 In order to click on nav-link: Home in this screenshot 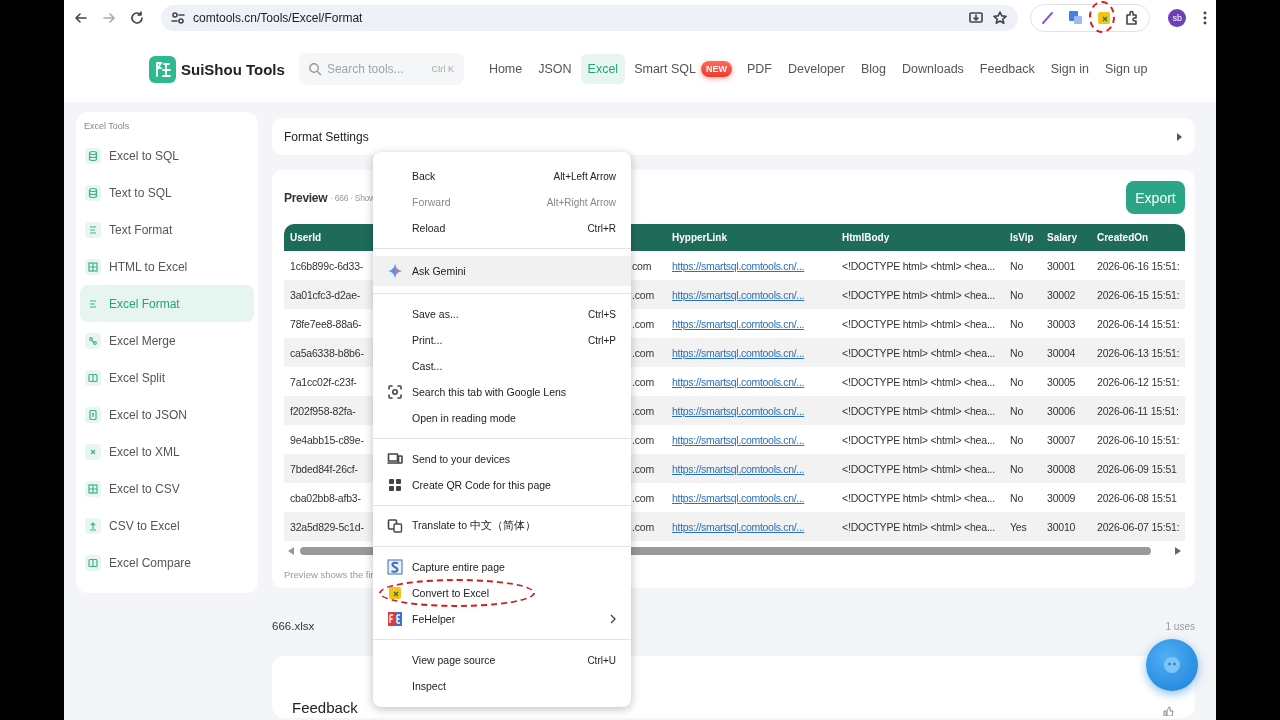, I will do `click(505, 69)`.